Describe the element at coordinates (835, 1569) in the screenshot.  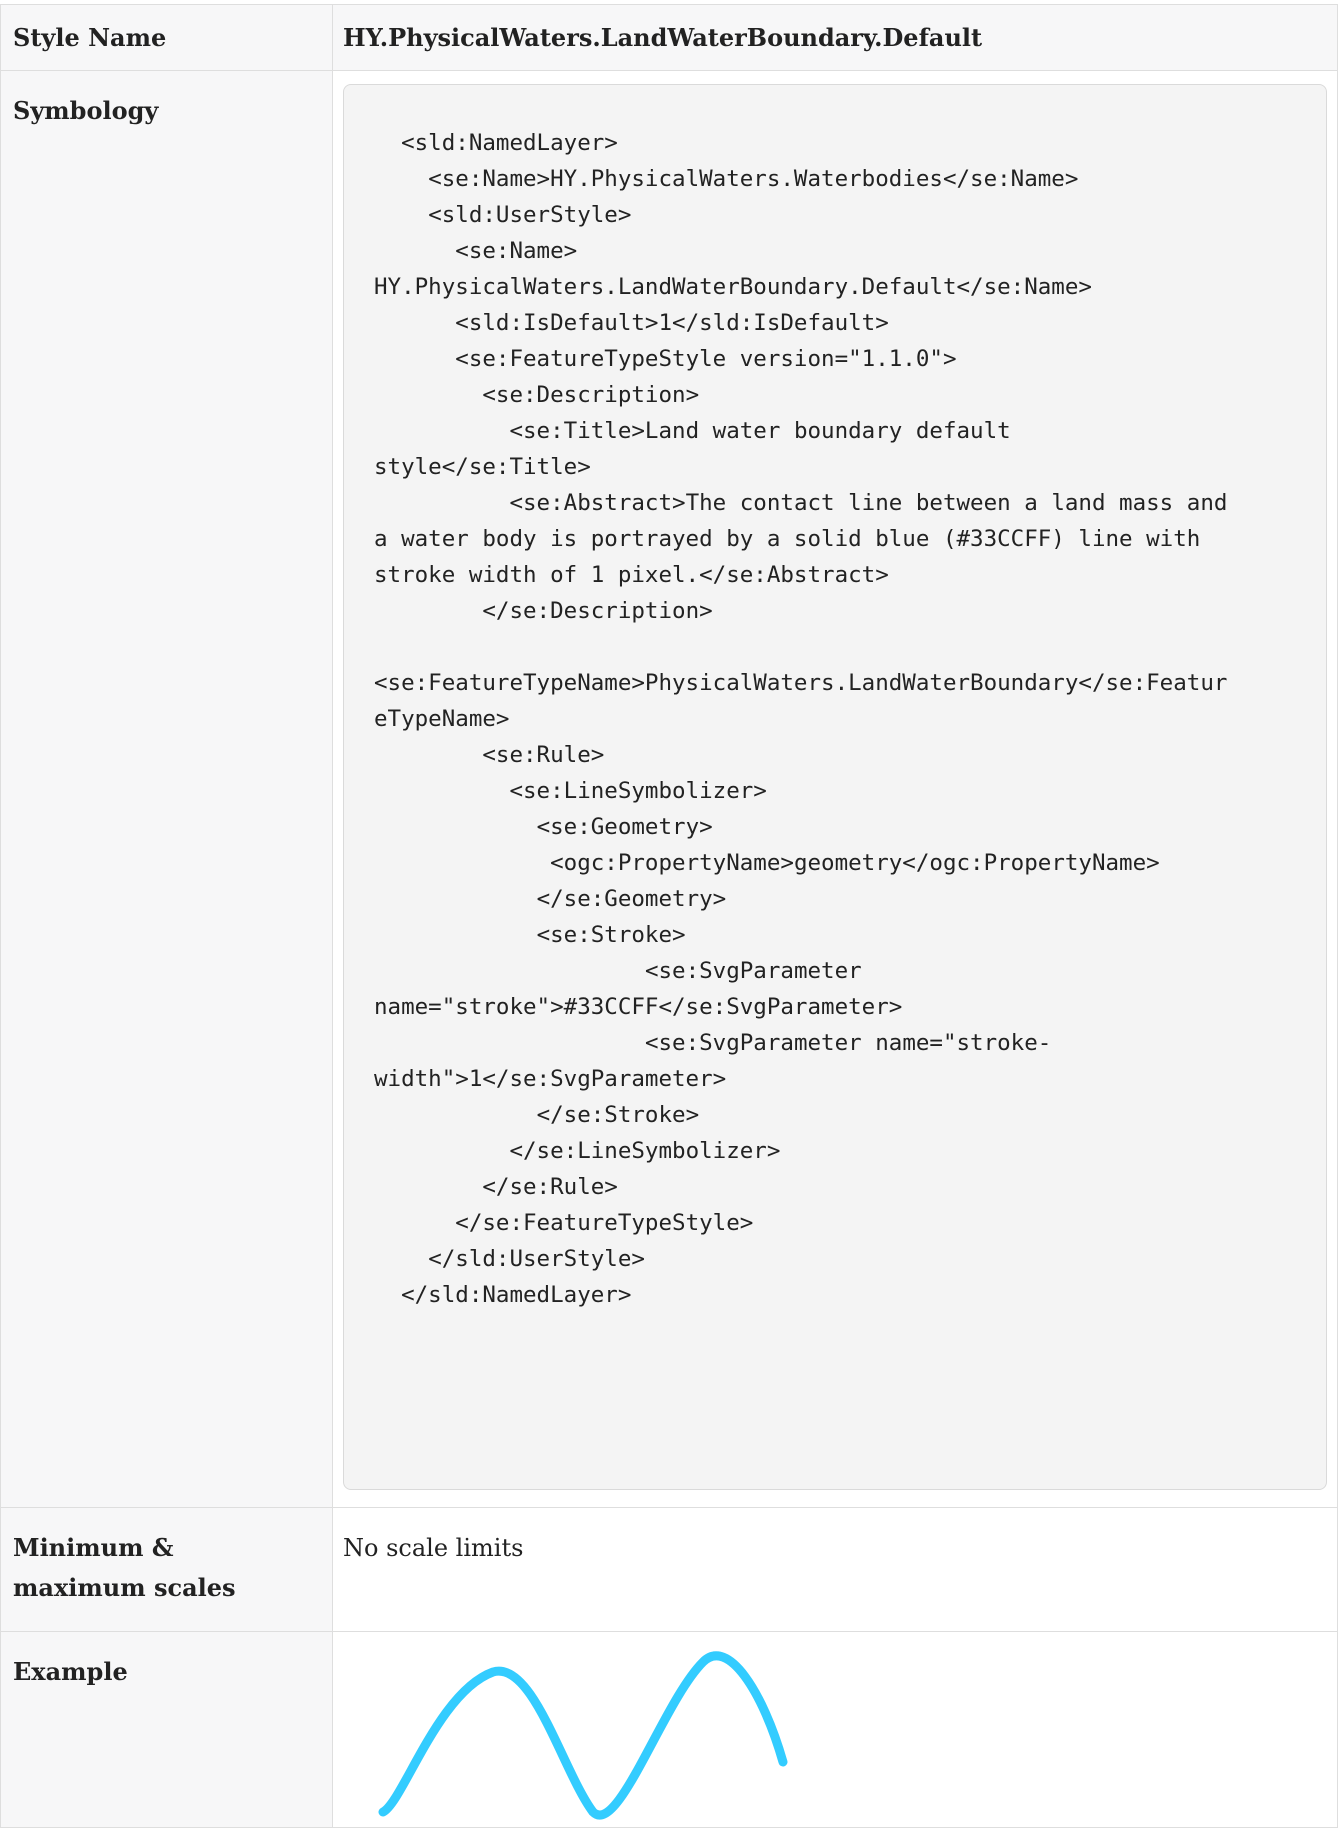
I see `scales-value: No scale limits` at that location.